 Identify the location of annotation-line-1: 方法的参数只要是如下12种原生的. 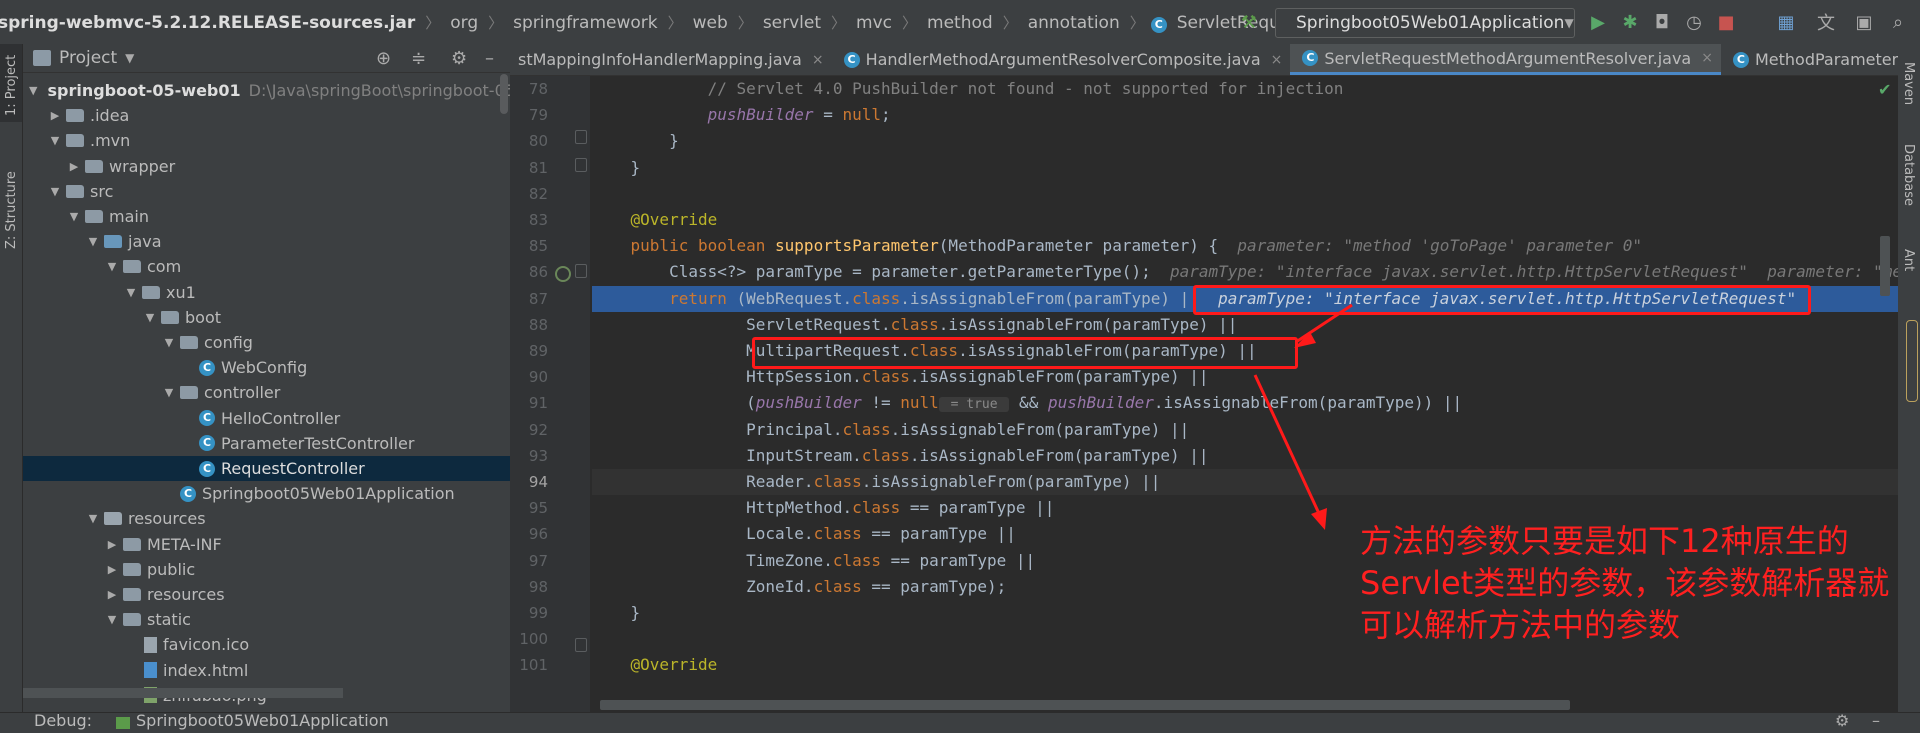
(1604, 541).